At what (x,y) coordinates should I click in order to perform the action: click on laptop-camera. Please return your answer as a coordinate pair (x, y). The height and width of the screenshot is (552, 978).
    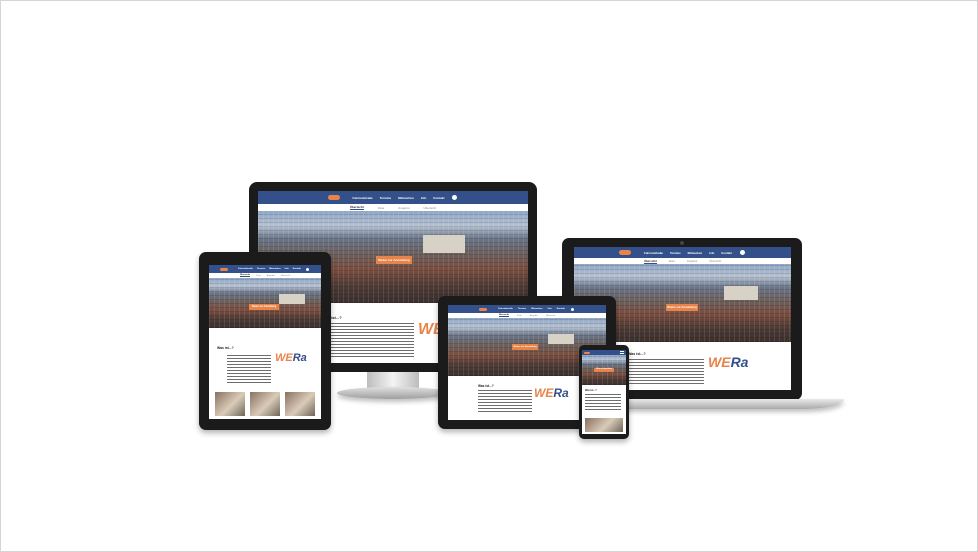
    Looking at the image, I should click on (682, 243).